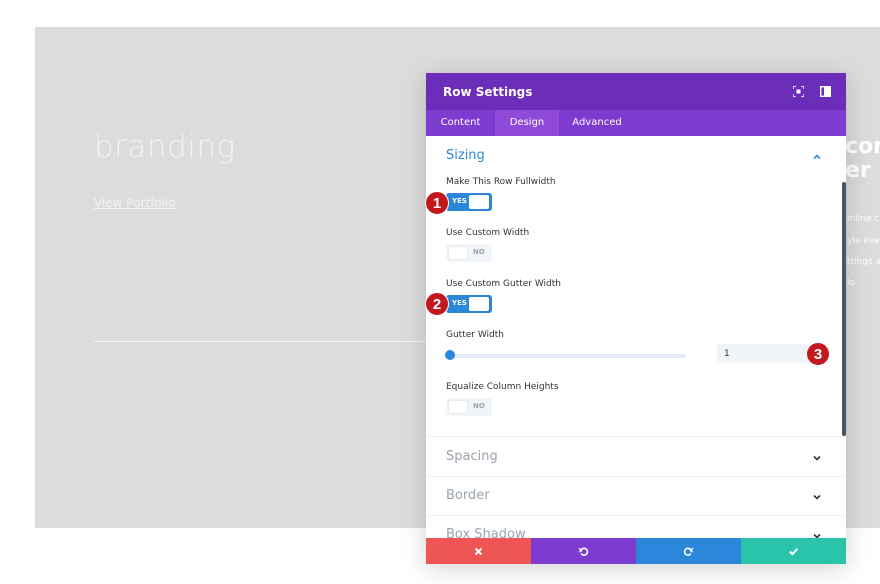 This screenshot has height=584, width=880. I want to click on partial-text-line: ttings a, so click(863, 262).